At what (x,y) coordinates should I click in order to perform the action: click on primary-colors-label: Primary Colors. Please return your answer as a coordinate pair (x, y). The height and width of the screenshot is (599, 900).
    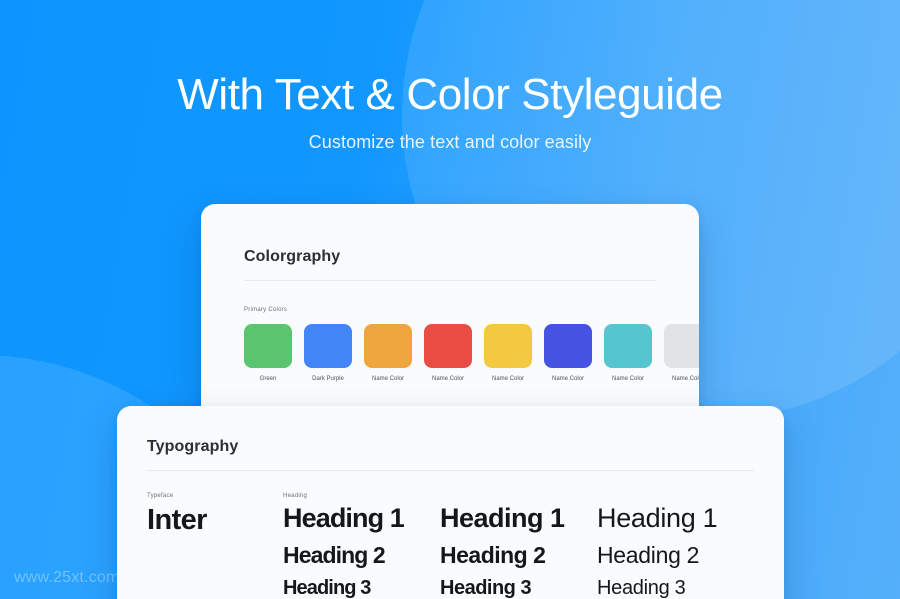
    Looking at the image, I should click on (266, 310).